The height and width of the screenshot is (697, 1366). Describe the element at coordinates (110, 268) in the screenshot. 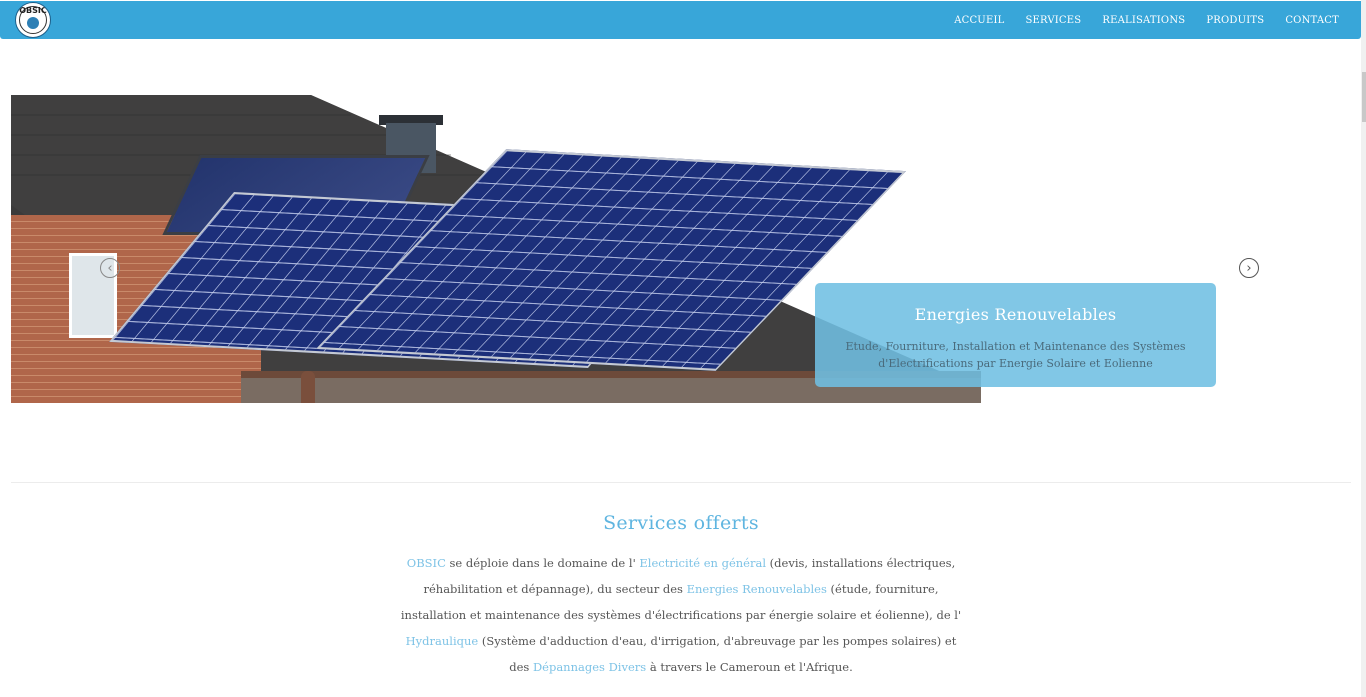

I see `chevron-left-icon: ‹` at that location.